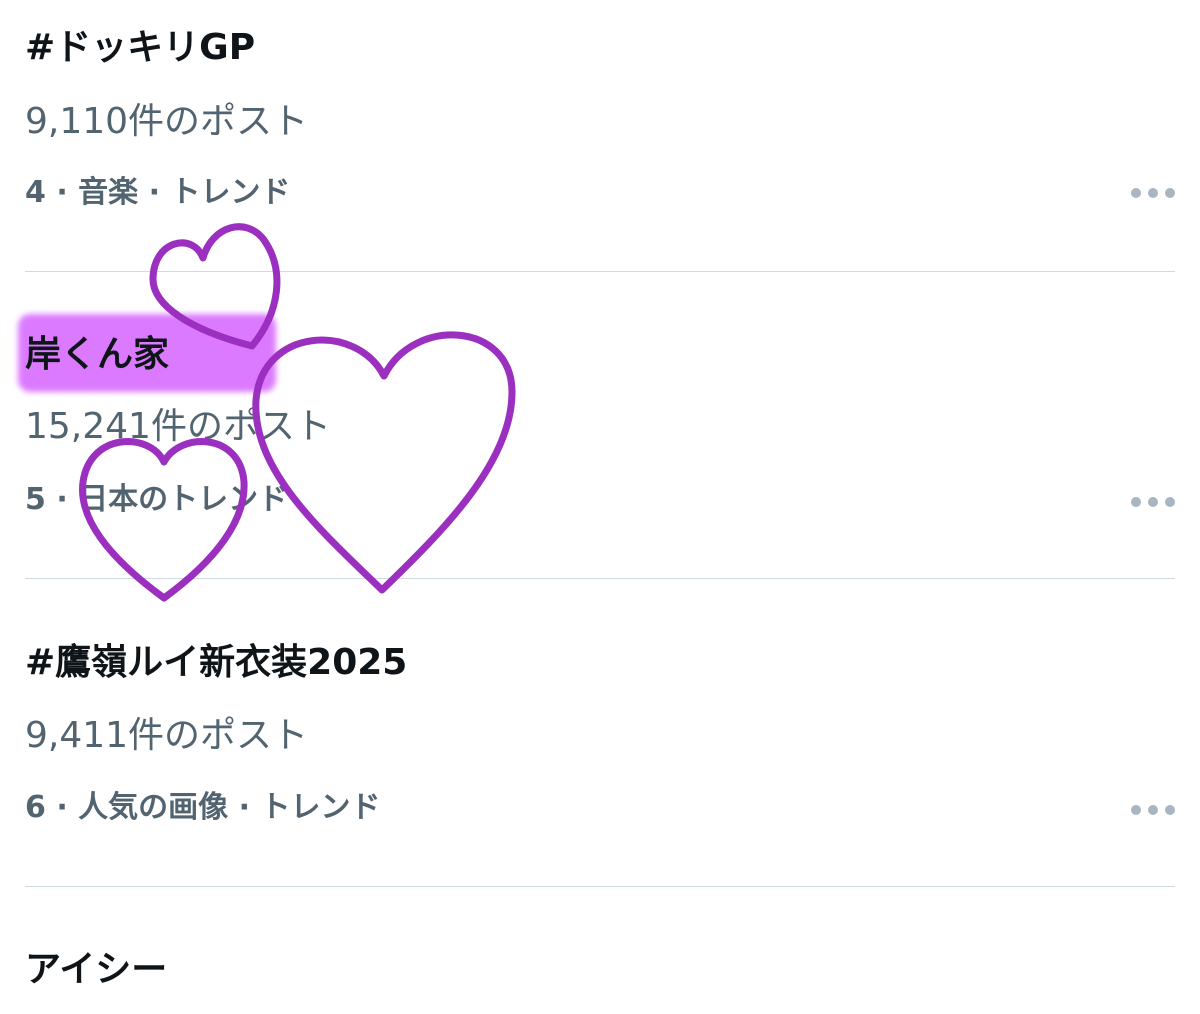 Image resolution: width=1200 pixels, height=1014 pixels. I want to click on trend-item: アイシー, so click(600, 950).